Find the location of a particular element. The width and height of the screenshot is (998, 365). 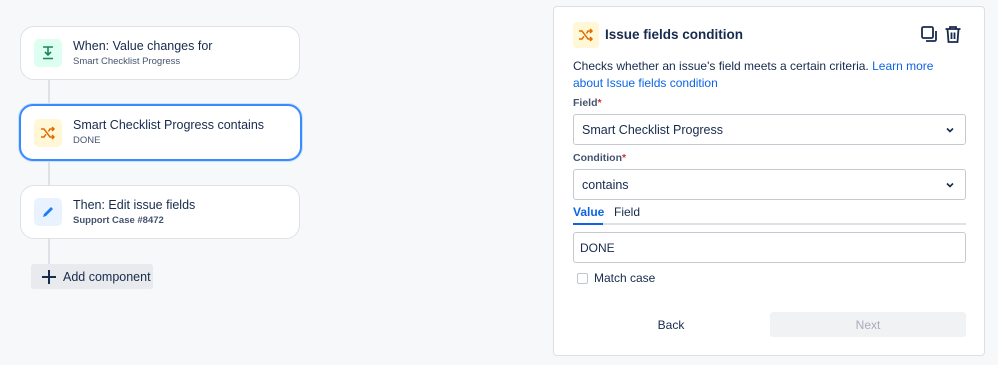

match-case-checkbox is located at coordinates (582, 278).